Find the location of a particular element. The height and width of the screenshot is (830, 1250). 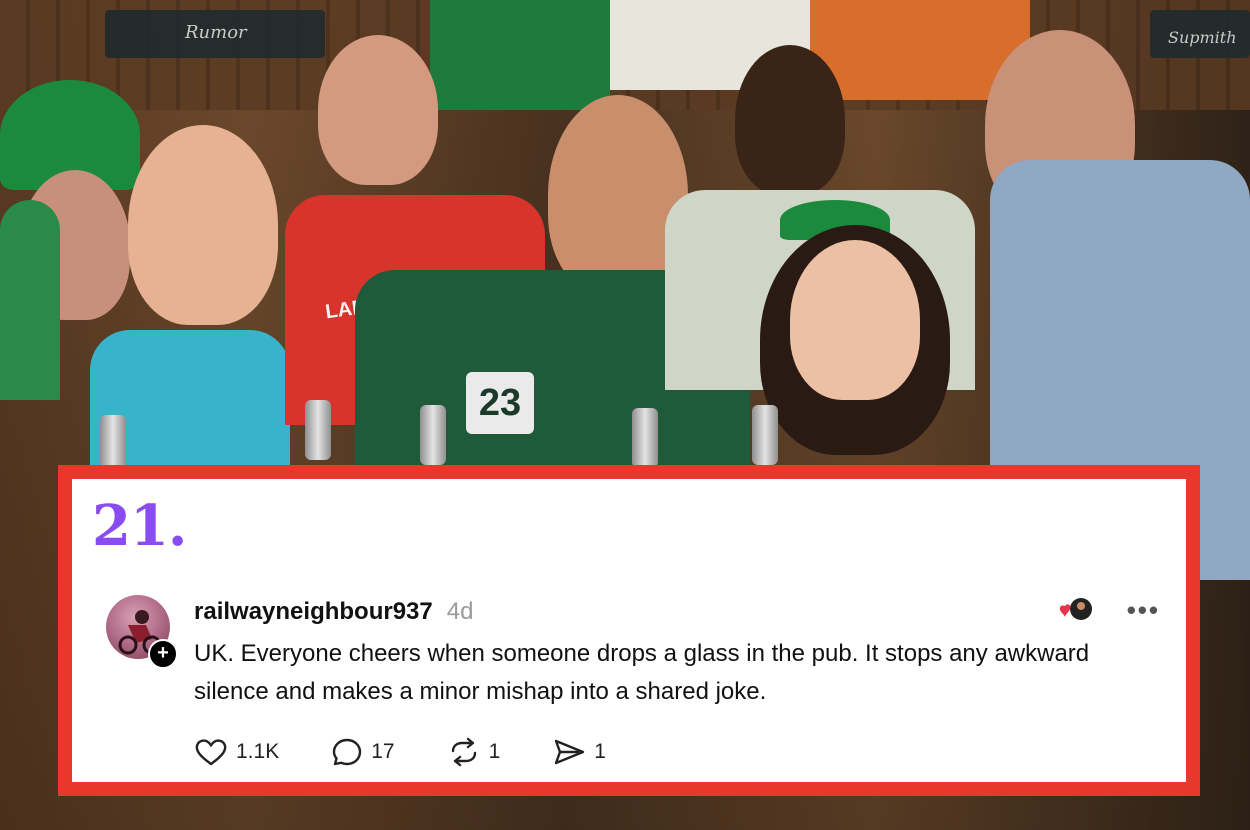

bar-sign-left-text: Rumor is located at coordinates (216, 32).